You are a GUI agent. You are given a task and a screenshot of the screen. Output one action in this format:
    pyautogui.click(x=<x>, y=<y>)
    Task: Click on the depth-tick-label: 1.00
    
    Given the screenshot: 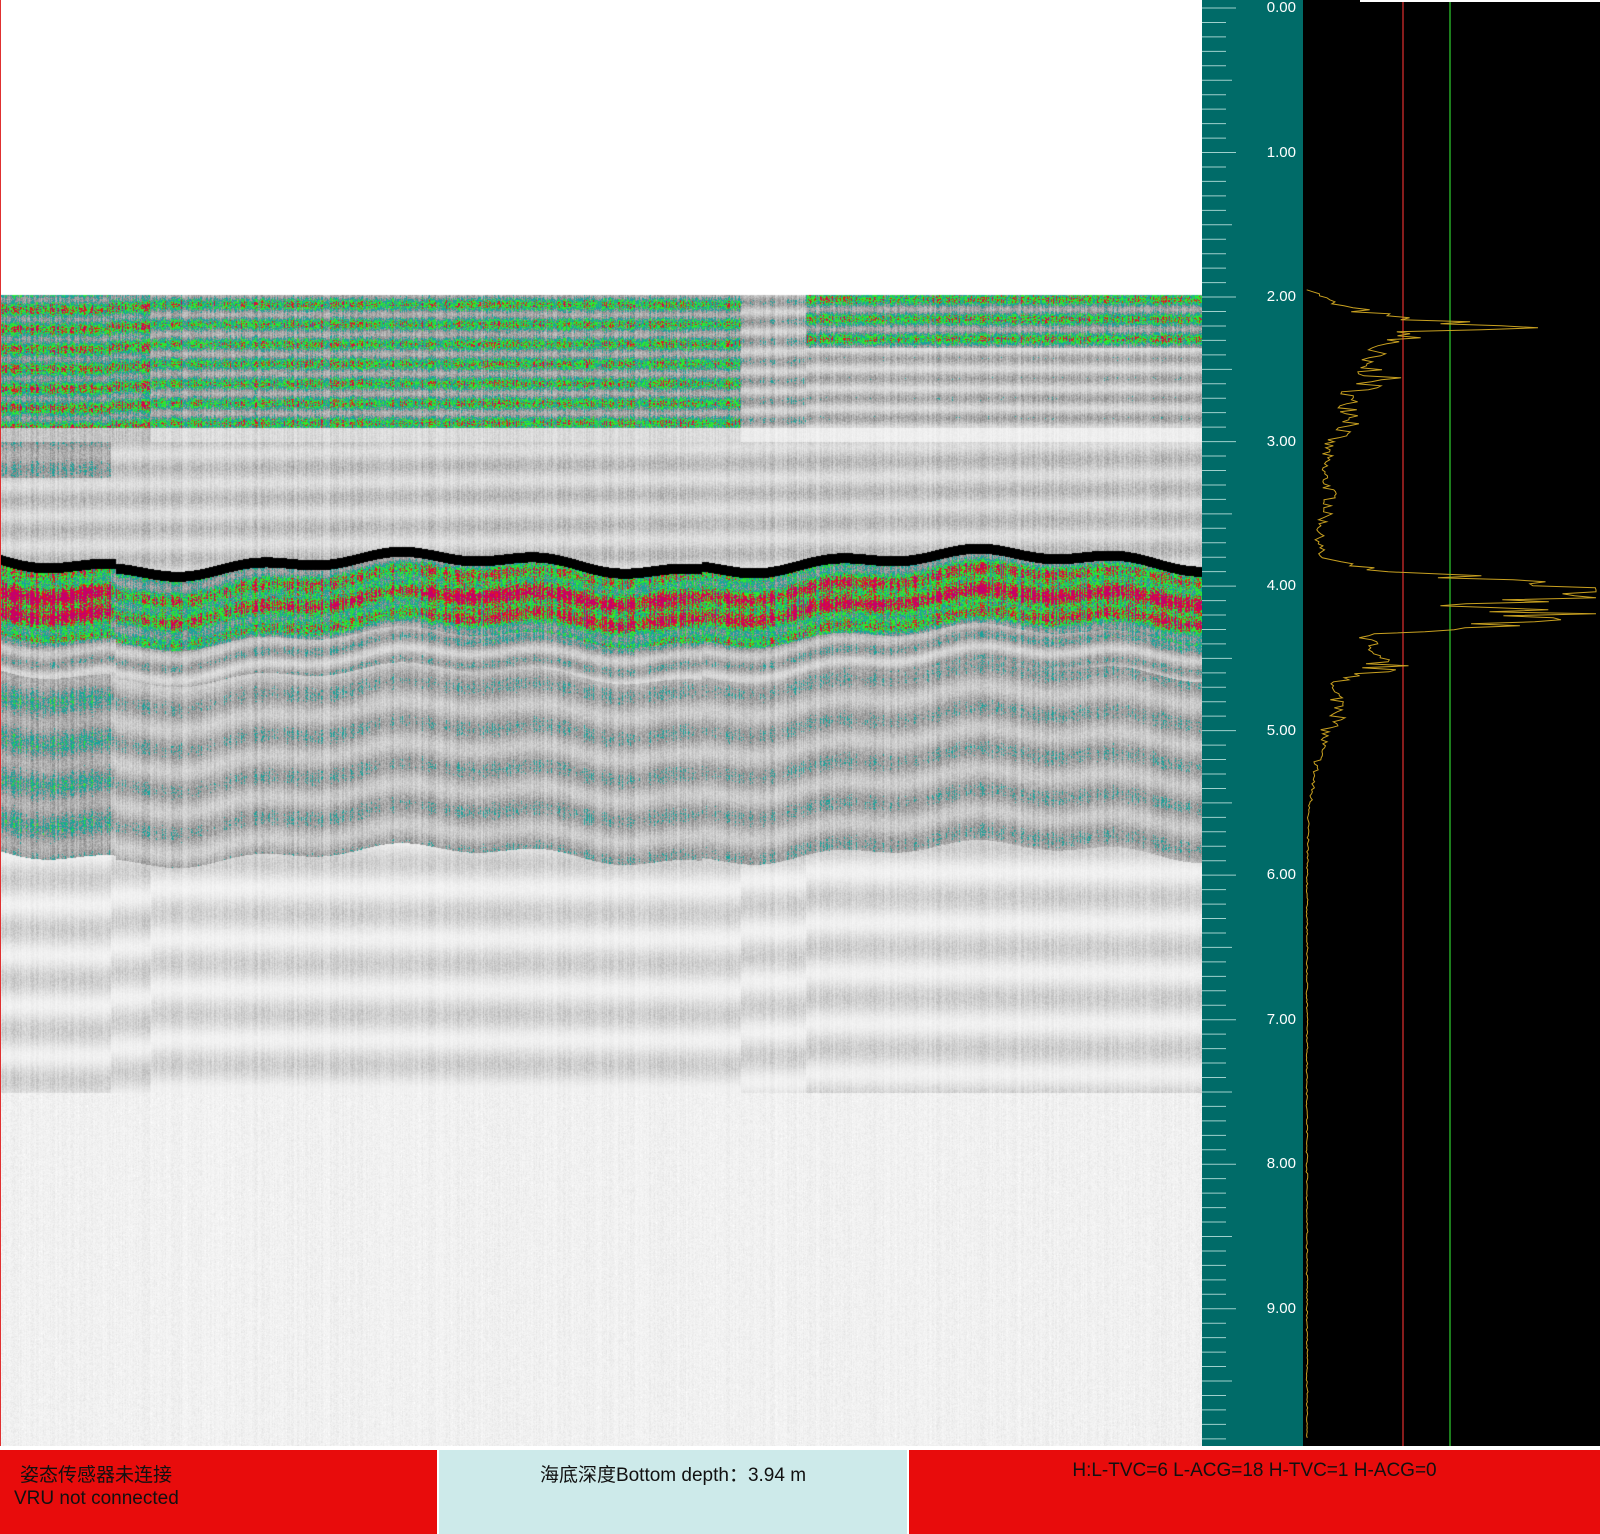 What is the action you would take?
    pyautogui.click(x=1281, y=152)
    